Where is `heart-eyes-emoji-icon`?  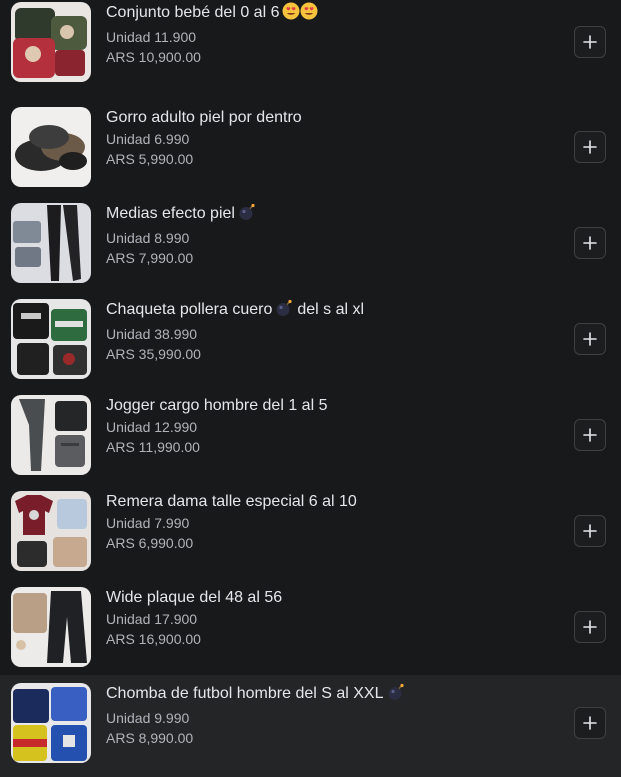
heart-eyes-emoji-icon is located at coordinates (300, 14).